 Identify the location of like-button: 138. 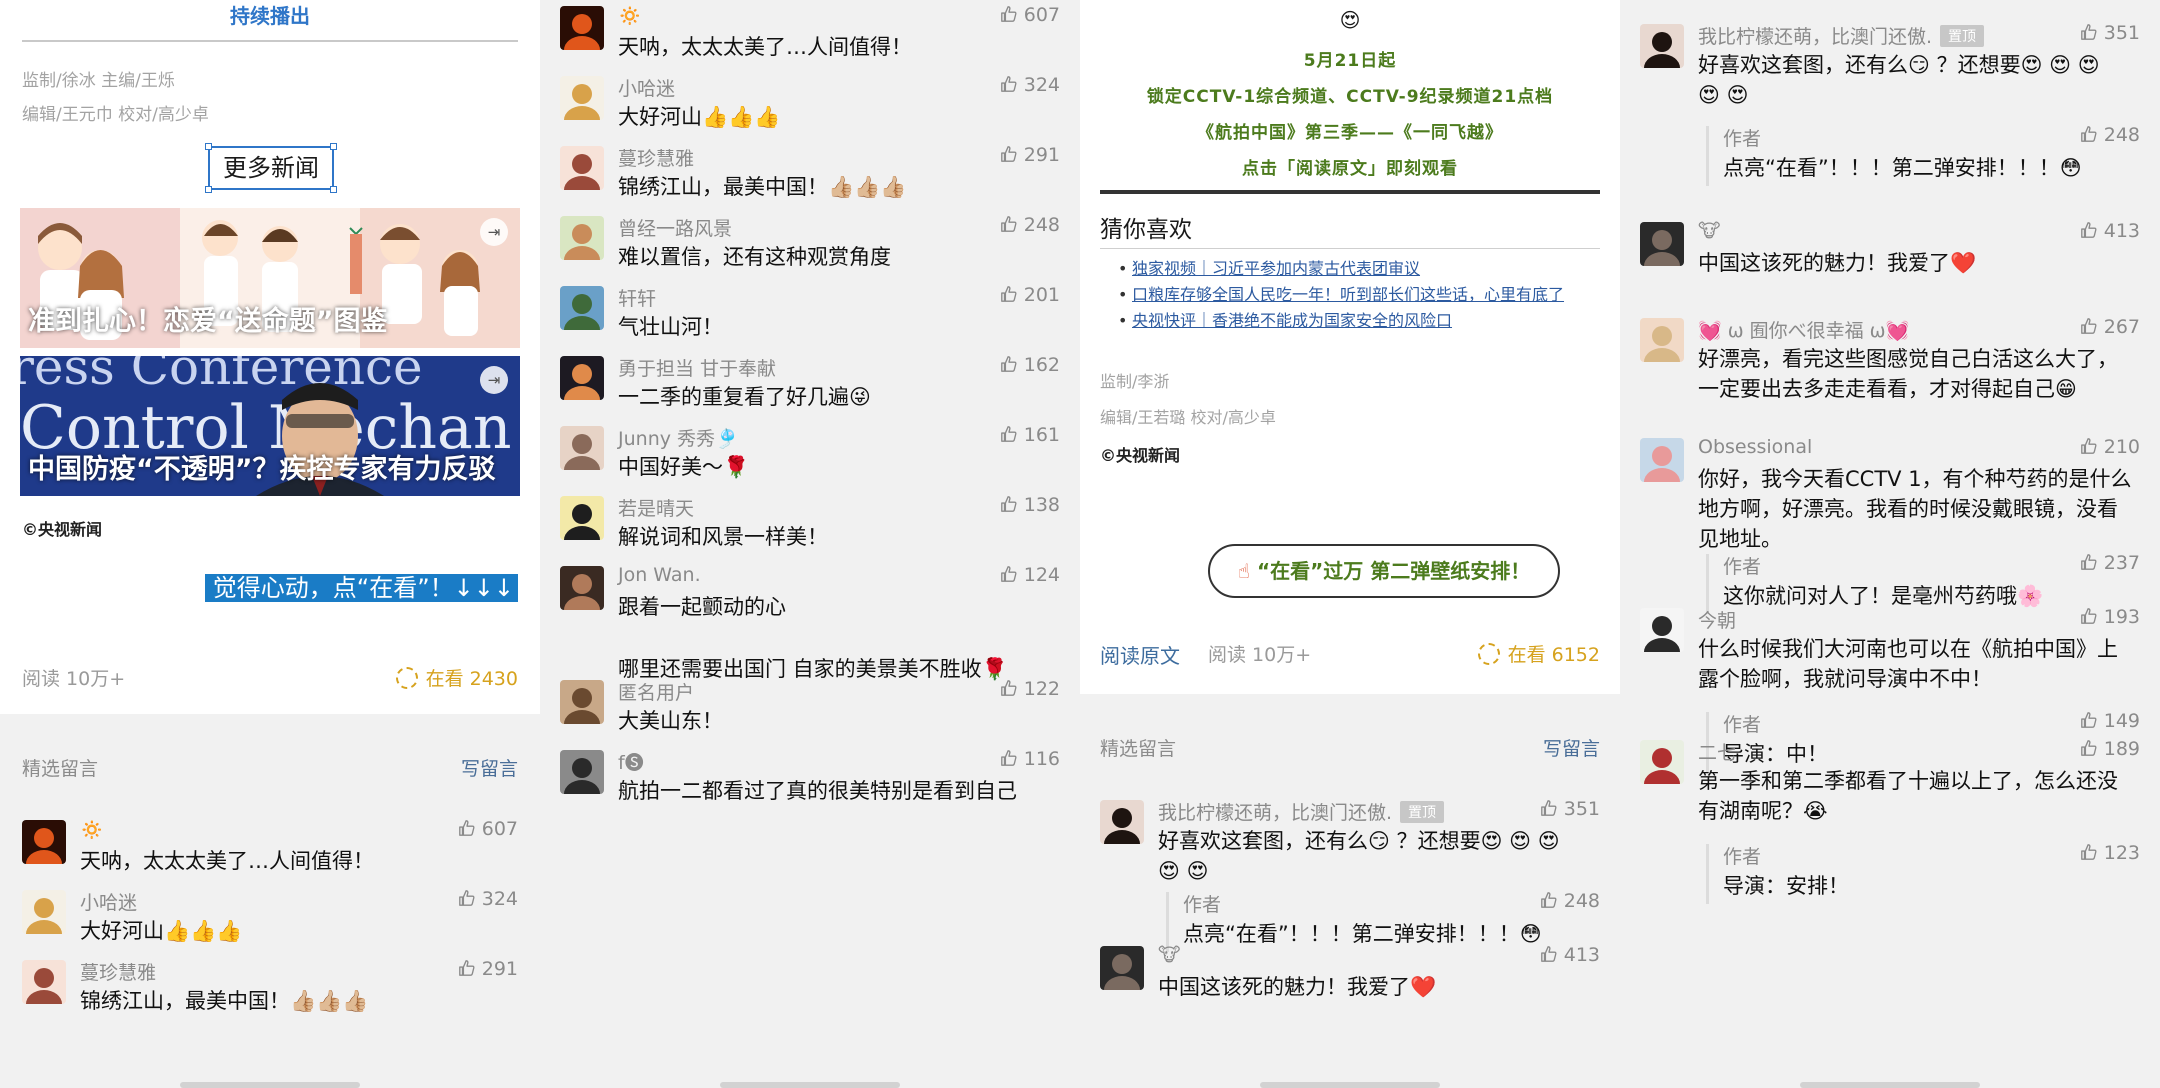
(1030, 505).